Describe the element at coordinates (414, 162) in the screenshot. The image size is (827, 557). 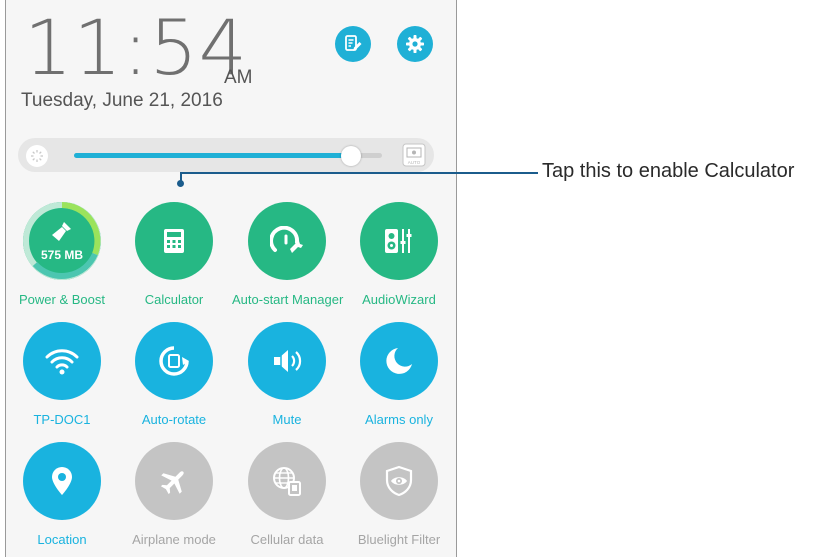
I see `svg-text: AUTO` at that location.